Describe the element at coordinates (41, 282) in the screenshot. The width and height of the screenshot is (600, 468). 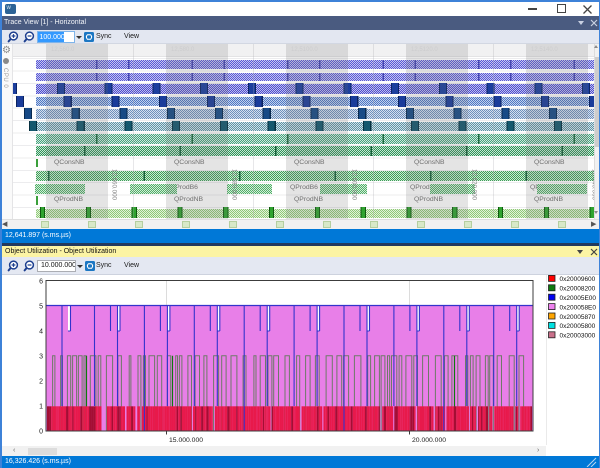
I see `svg-text: 6` at that location.